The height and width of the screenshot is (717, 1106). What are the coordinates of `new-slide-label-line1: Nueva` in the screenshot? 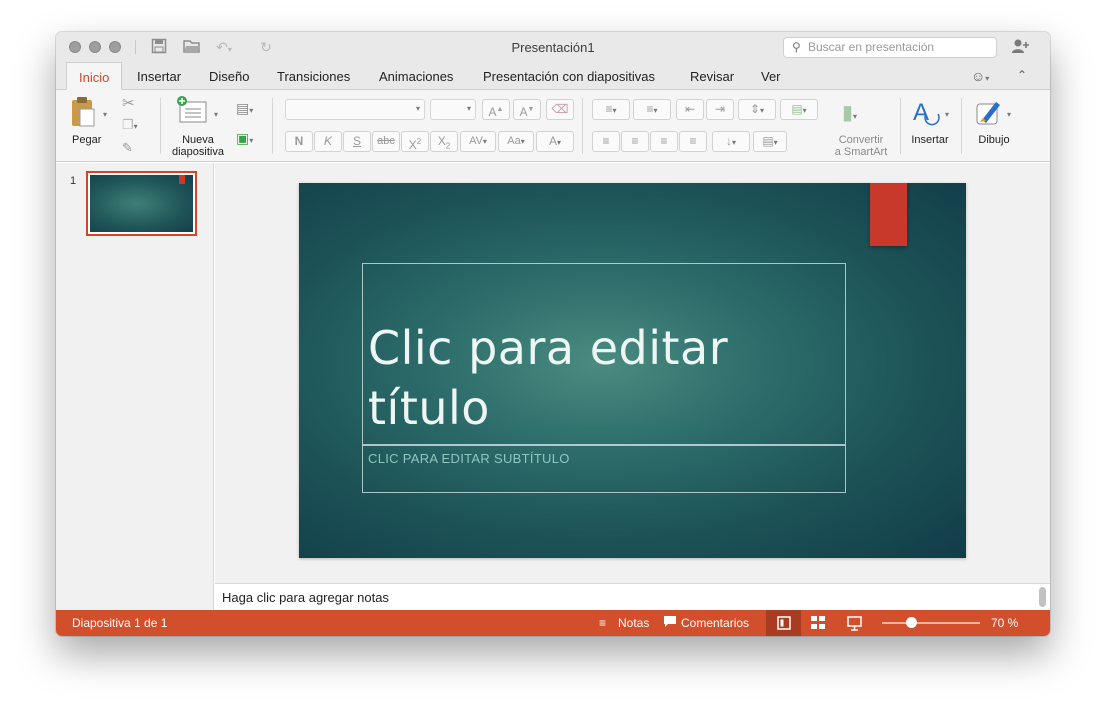 It's located at (198, 140).